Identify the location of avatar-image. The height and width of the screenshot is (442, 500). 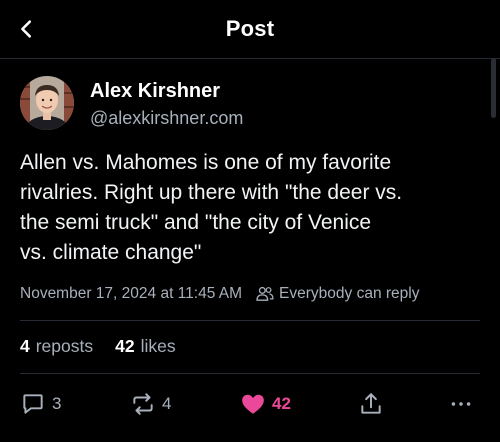
(47, 103).